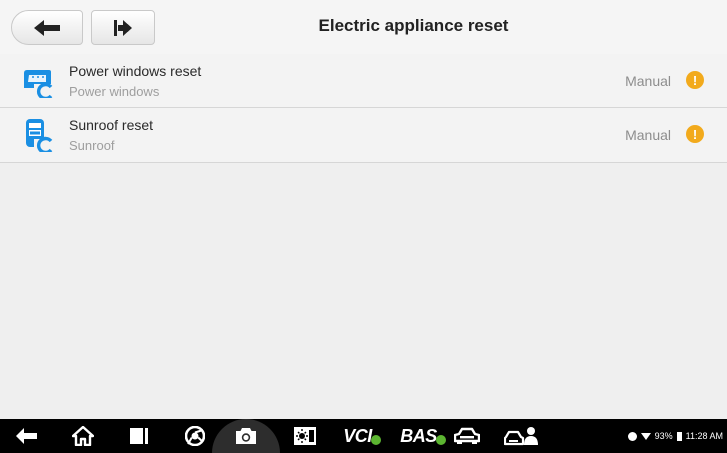  What do you see at coordinates (645, 436) in the screenshot?
I see `wifi-icon` at bounding box center [645, 436].